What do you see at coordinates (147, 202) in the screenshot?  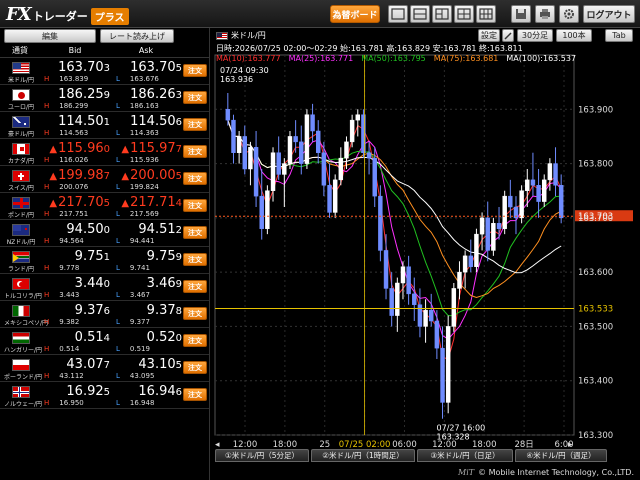 I see `ask-price: ▲217.714` at bounding box center [147, 202].